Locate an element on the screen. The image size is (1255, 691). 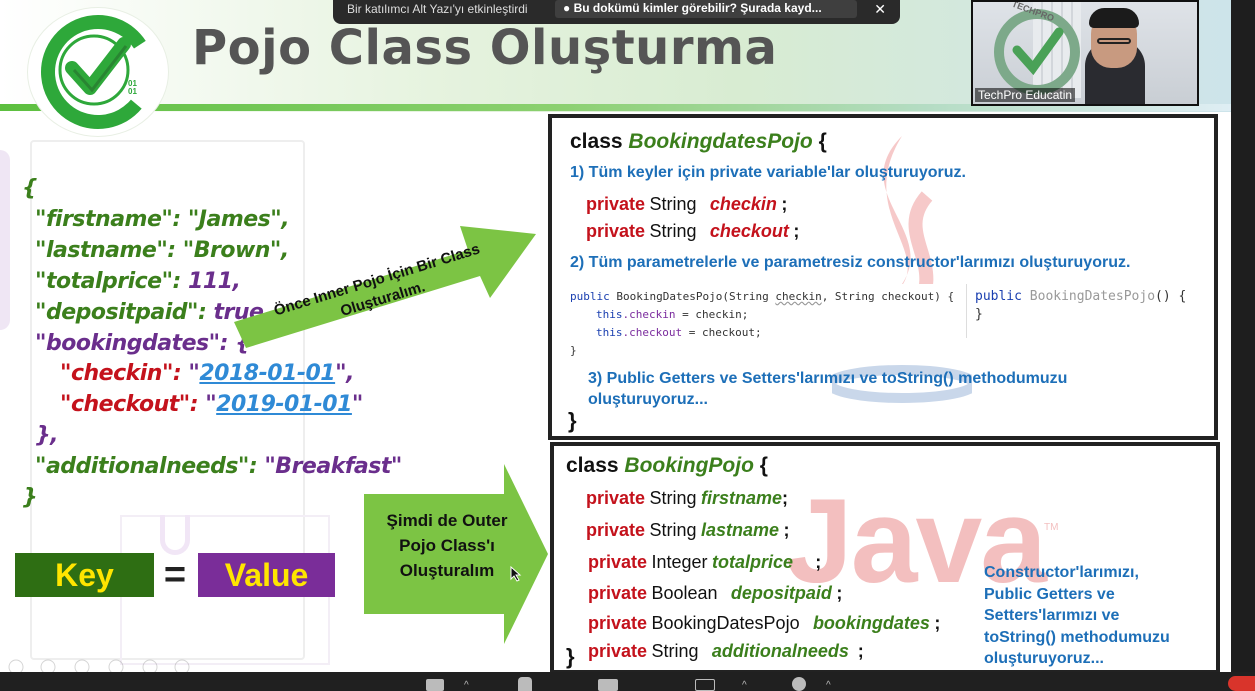
json-line-checkin: "checkin": "2018-01-01", is located at coordinates (207, 373).